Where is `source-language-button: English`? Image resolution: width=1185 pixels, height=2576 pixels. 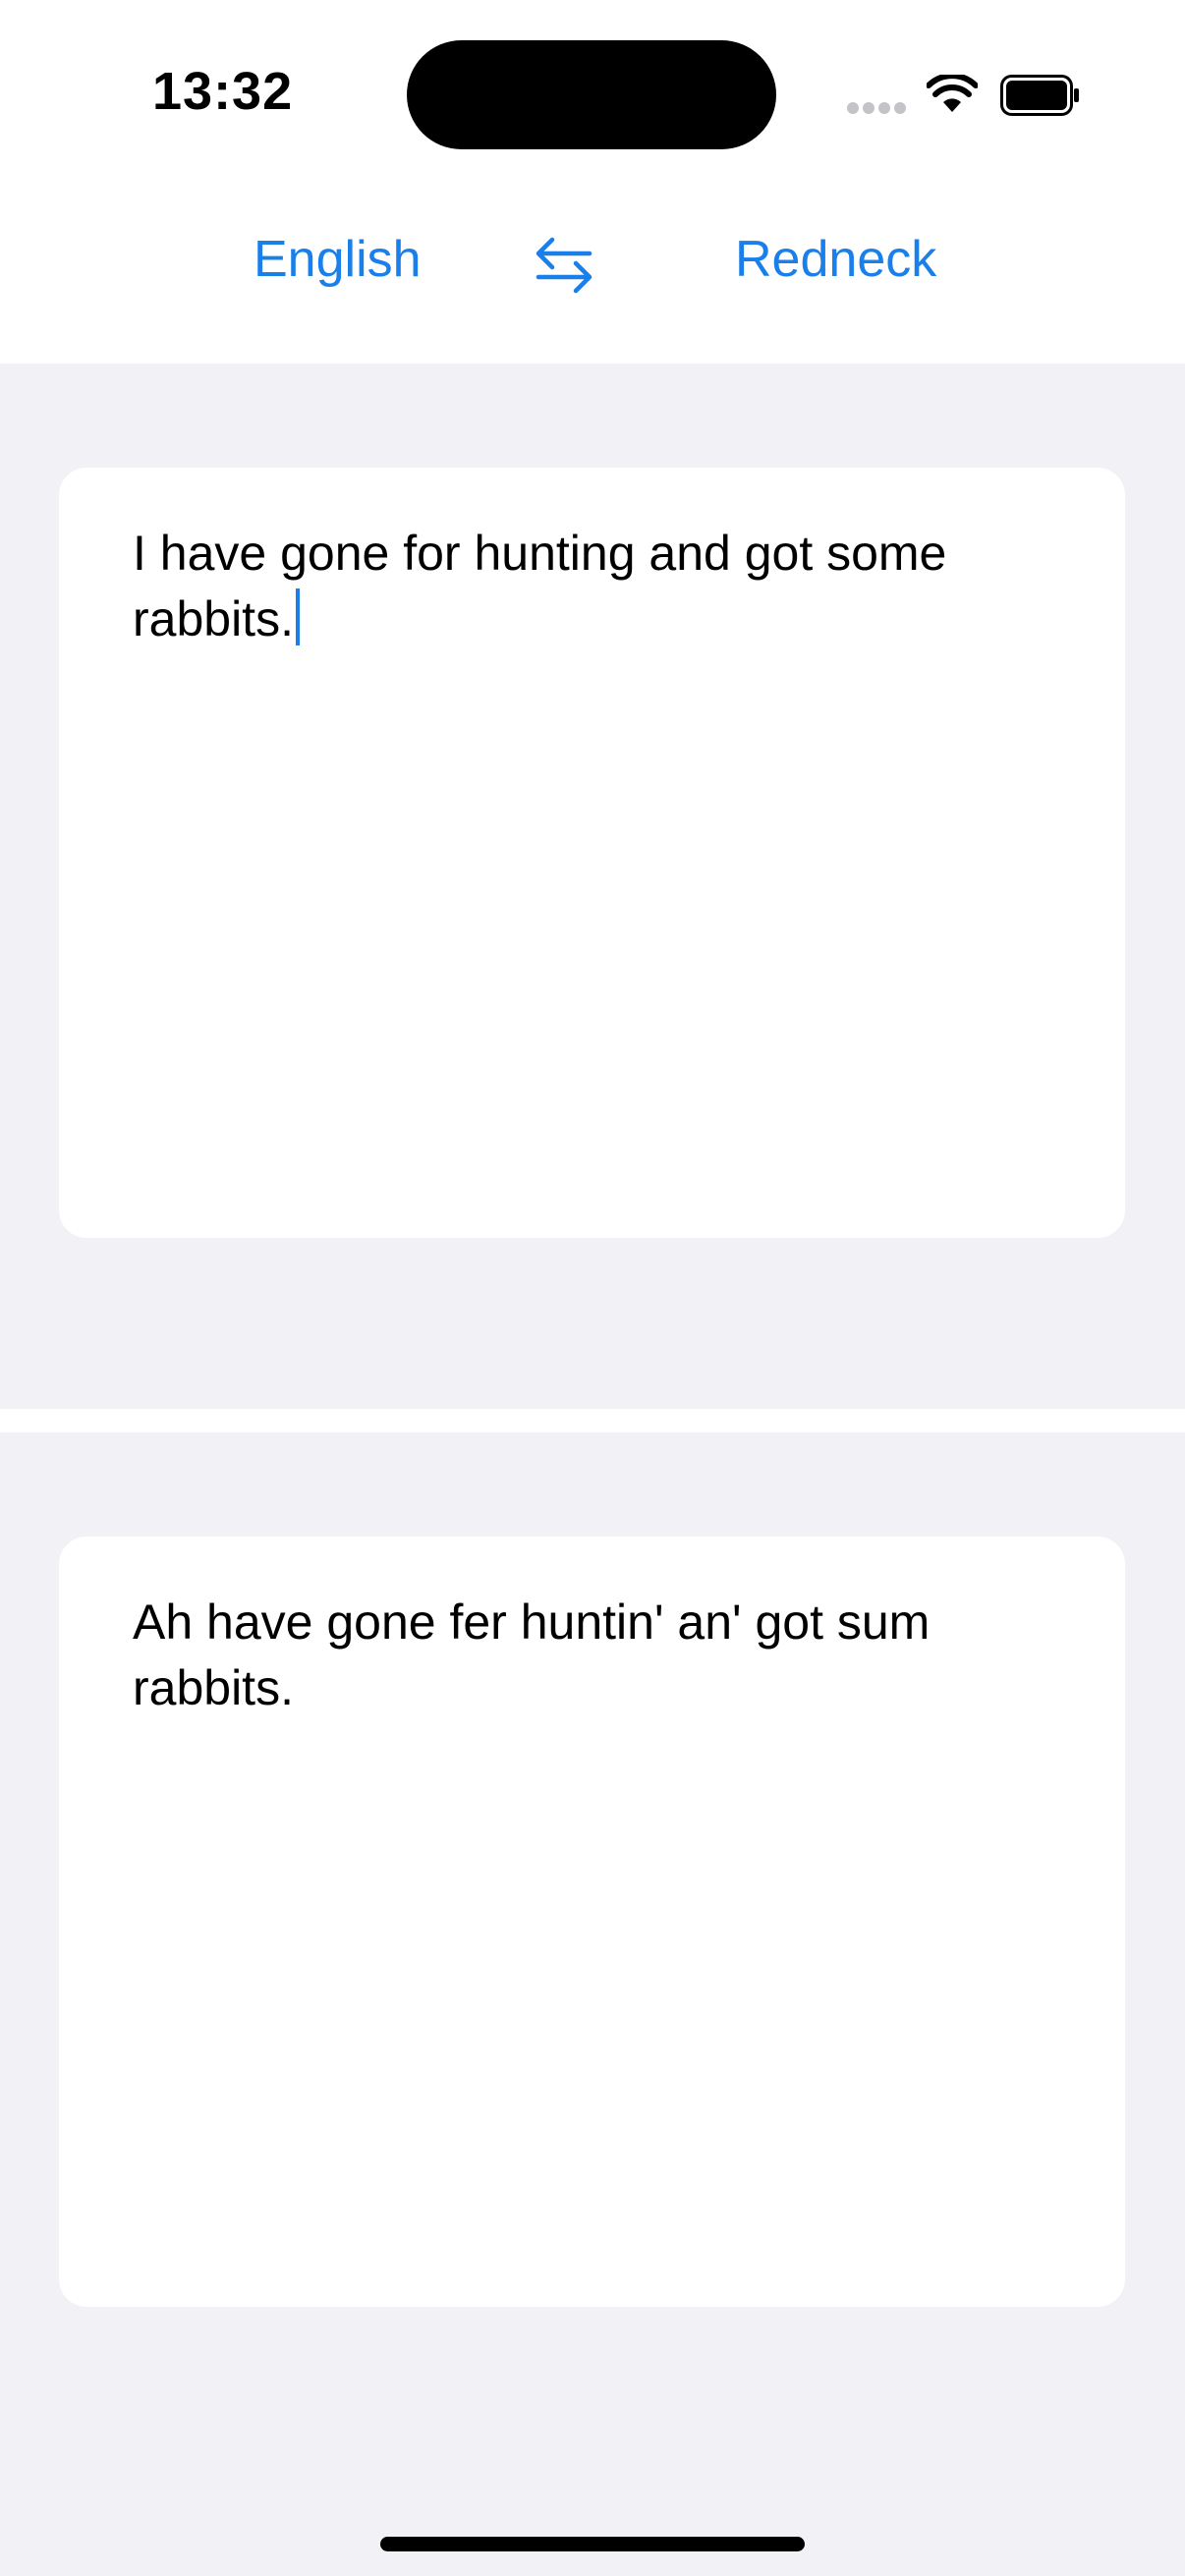
source-language-button: English is located at coordinates (338, 259).